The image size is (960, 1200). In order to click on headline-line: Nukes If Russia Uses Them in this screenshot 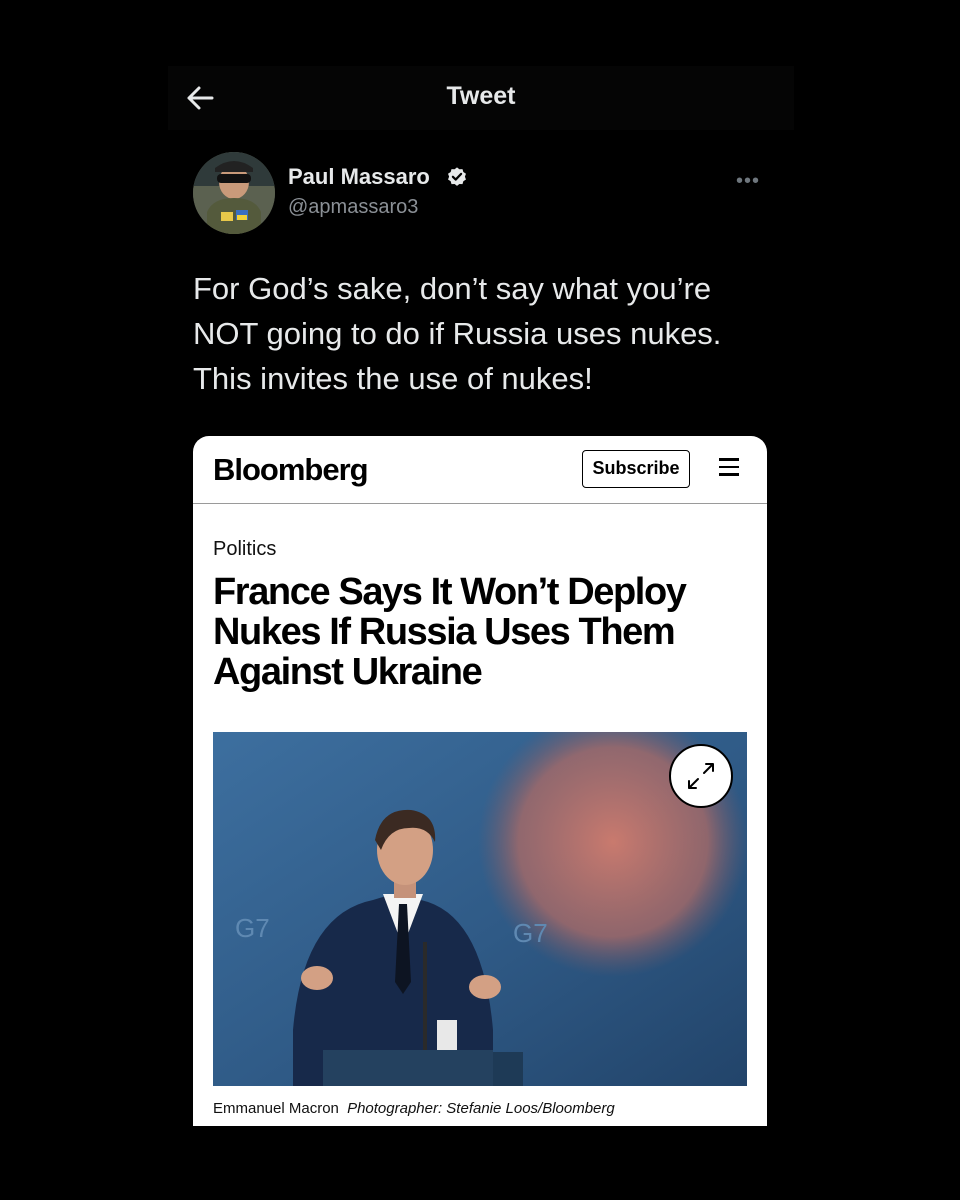, I will do `click(444, 632)`.